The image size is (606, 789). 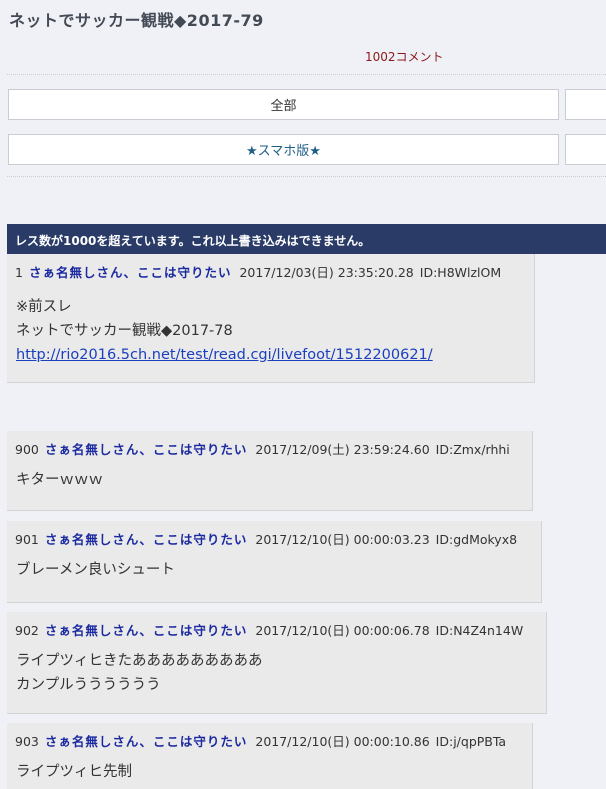 What do you see at coordinates (460, 272) in the screenshot?
I see `post-id: ID:H8WlzlOM` at bounding box center [460, 272].